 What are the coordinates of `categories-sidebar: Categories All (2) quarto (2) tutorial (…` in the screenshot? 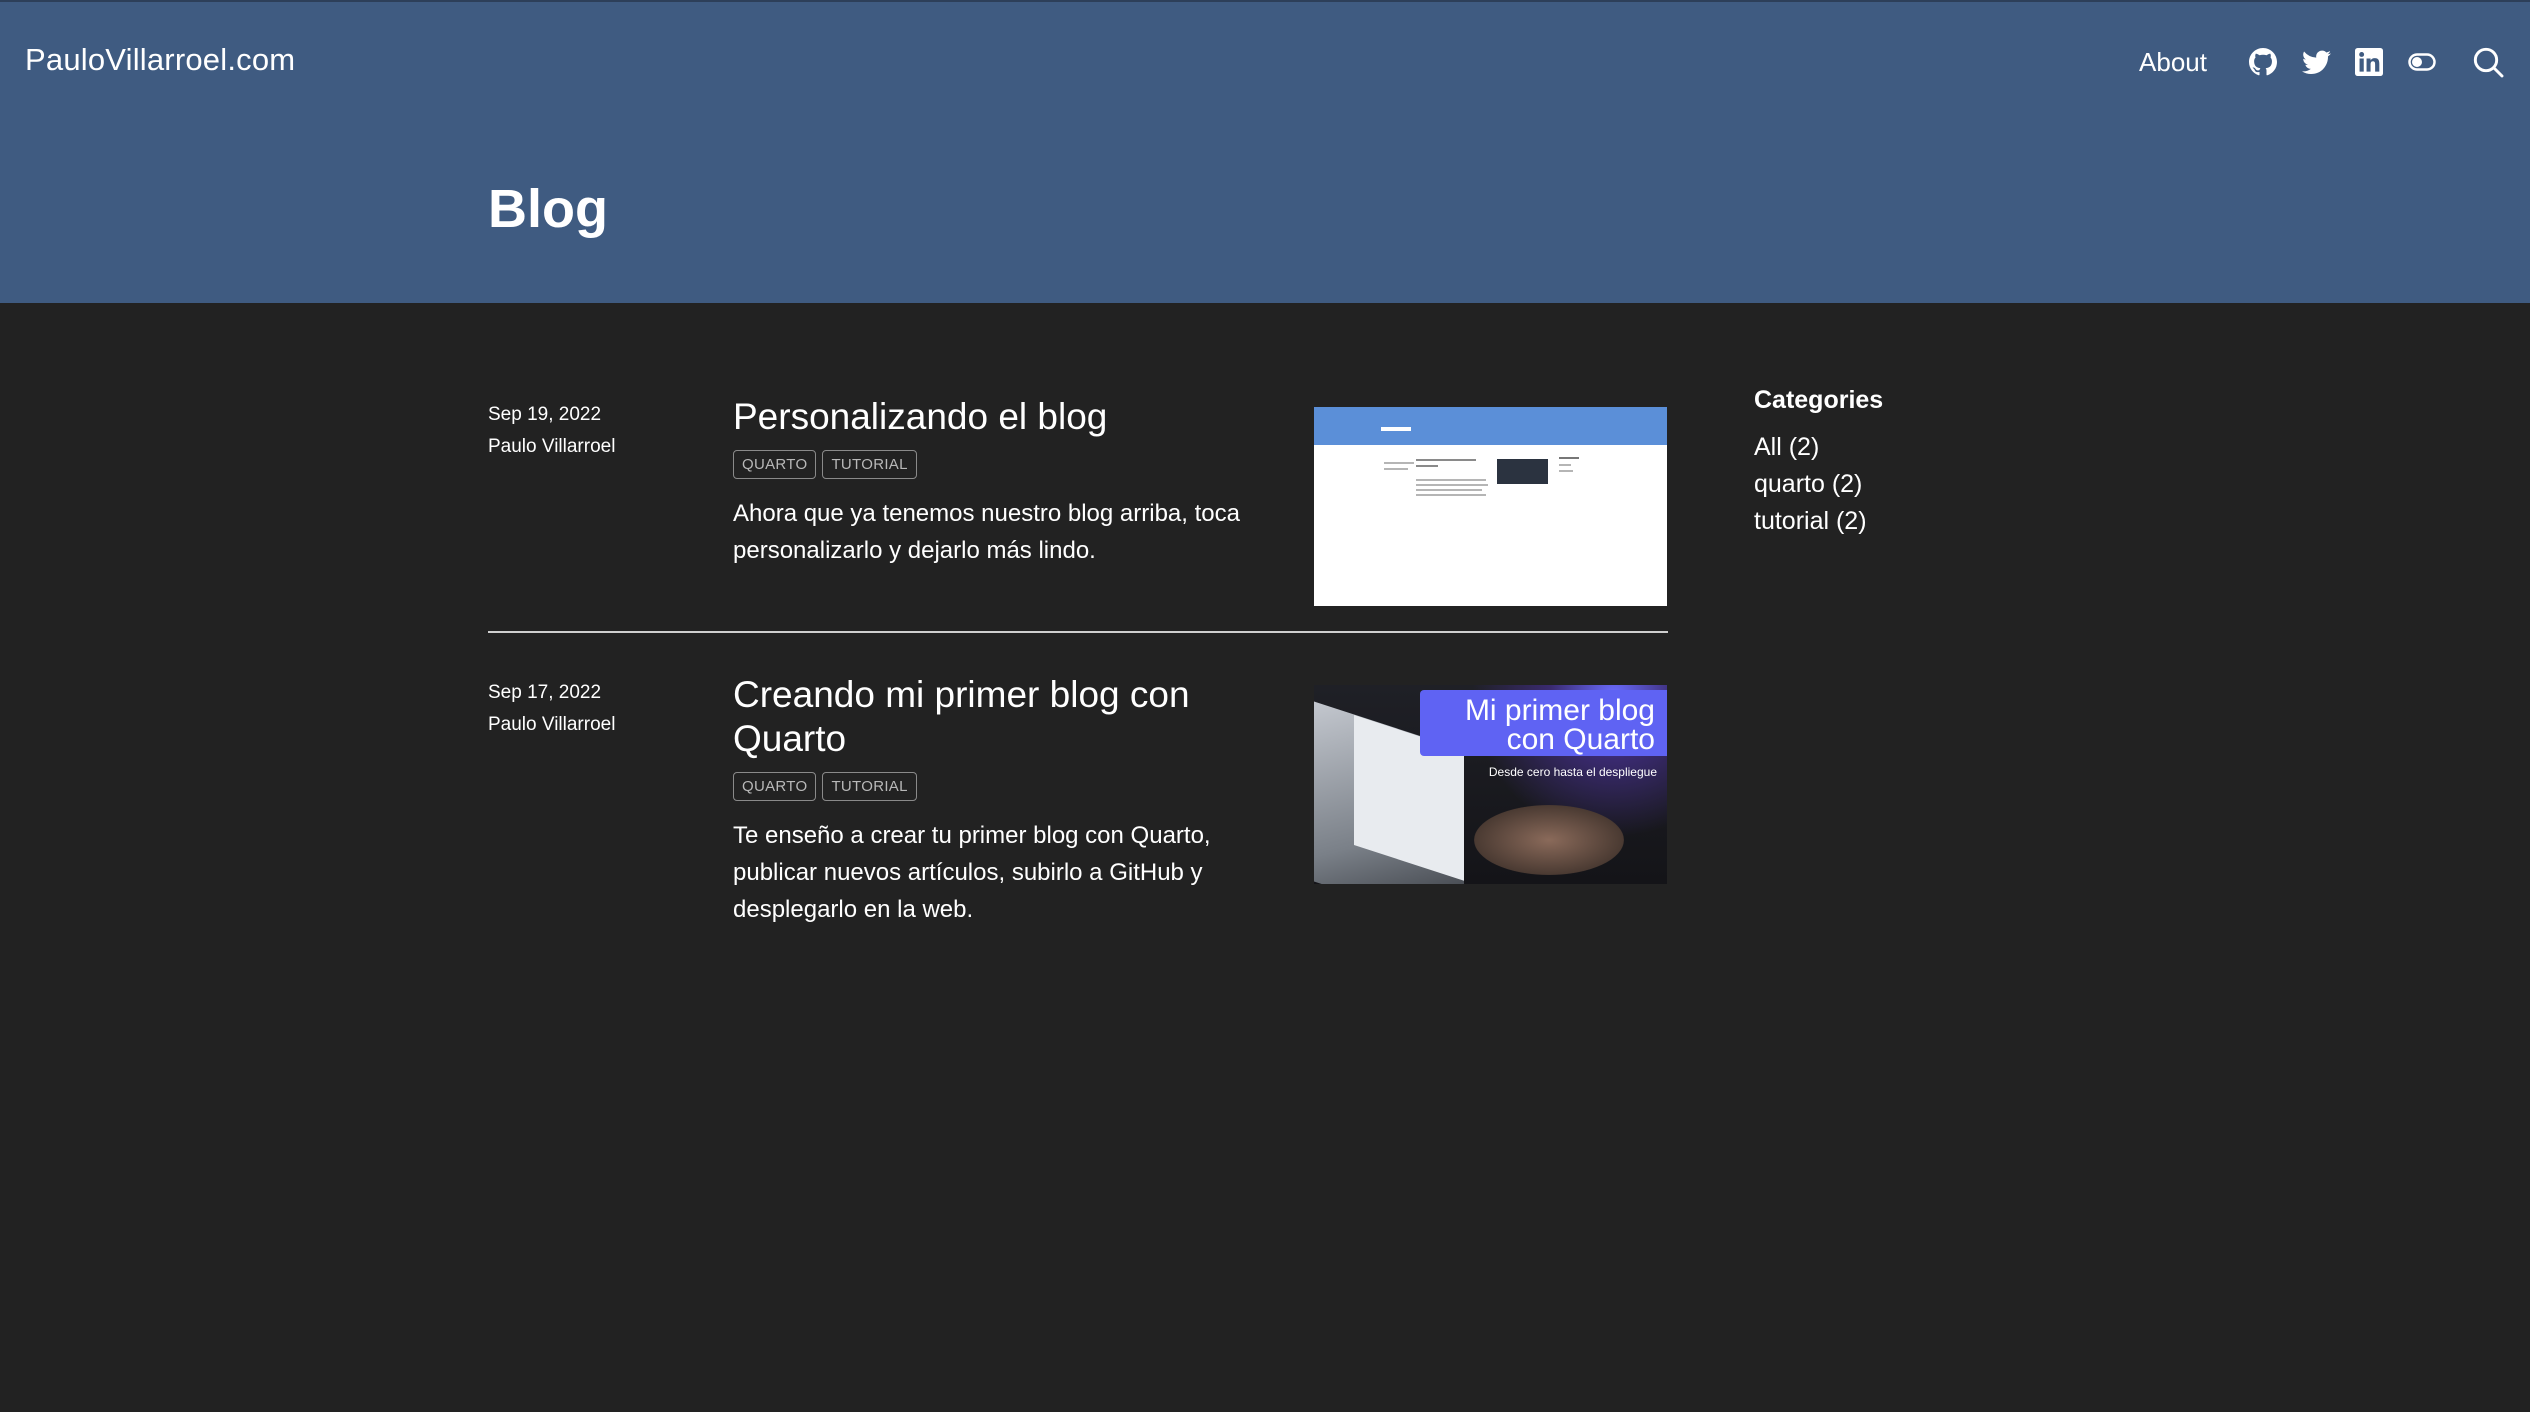 It's located at (1879, 463).